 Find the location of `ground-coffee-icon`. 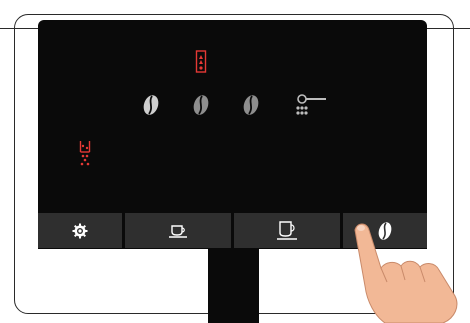

ground-coffee-icon is located at coordinates (311, 104).